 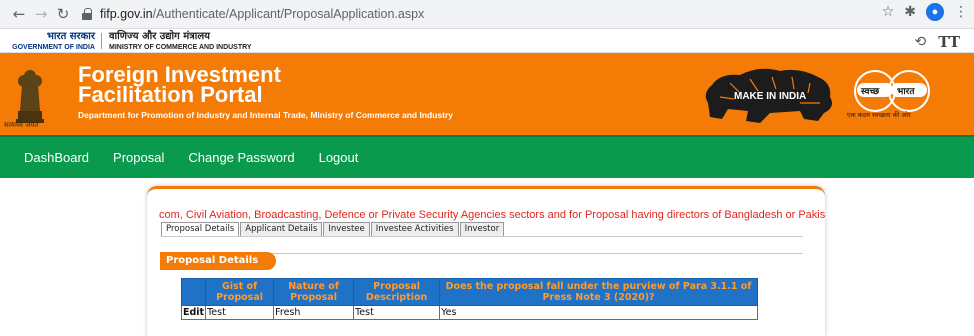 What do you see at coordinates (397, 312) in the screenshot?
I see `cell-description: Test` at bounding box center [397, 312].